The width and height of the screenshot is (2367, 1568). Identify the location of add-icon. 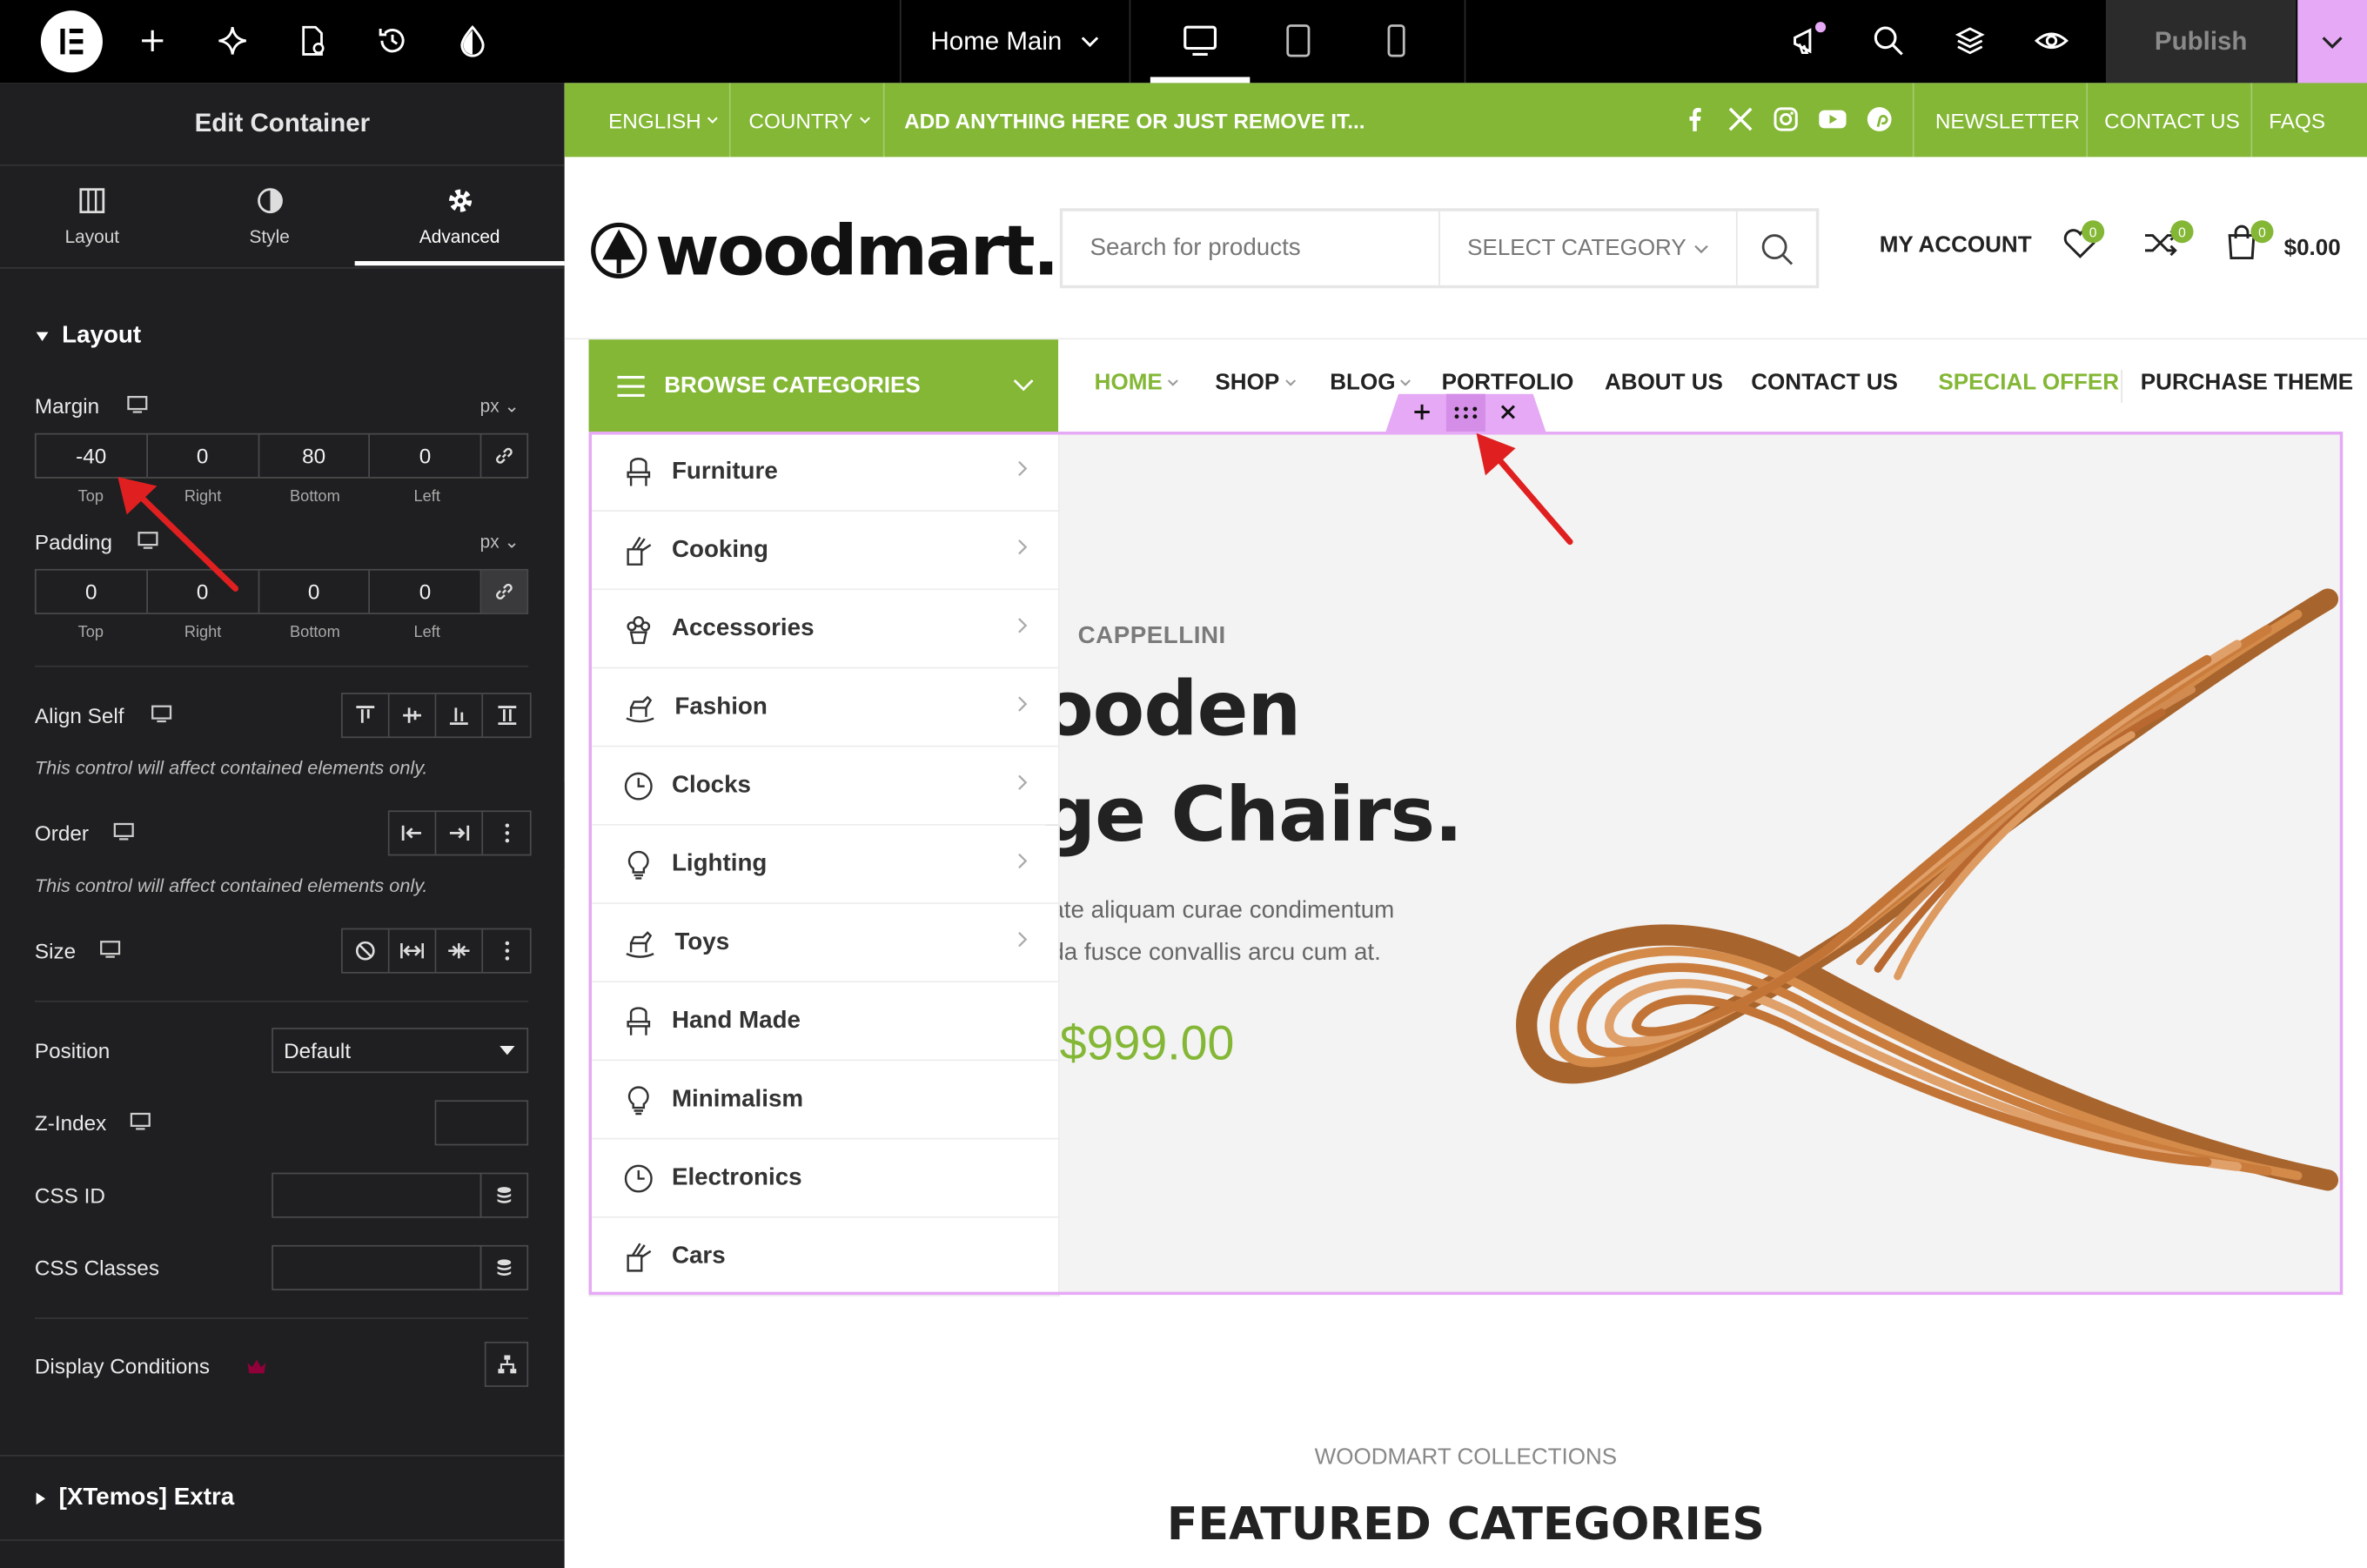
(152, 41).